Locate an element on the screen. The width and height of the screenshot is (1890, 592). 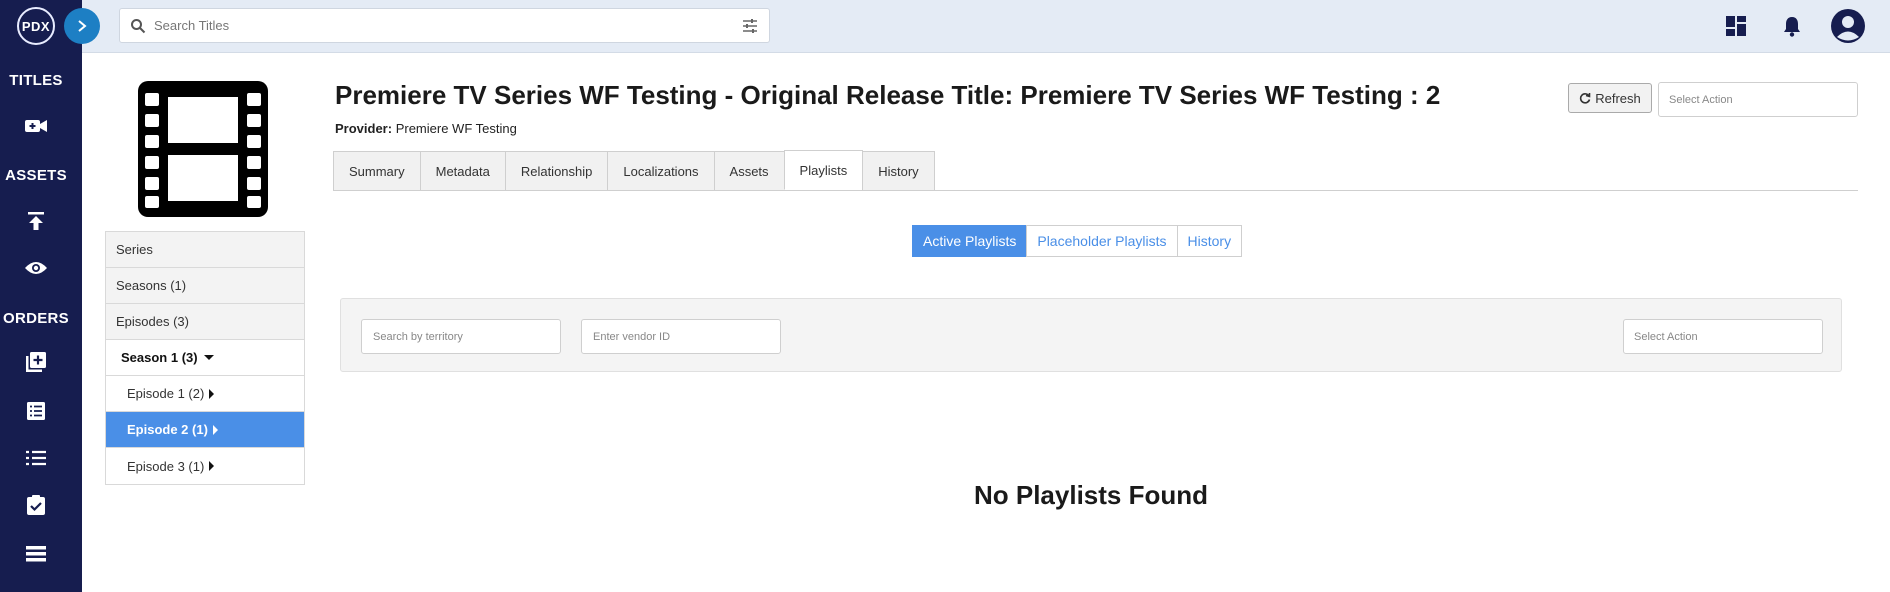
empty-state-message: No Playlists Found is located at coordinates (1091, 495).